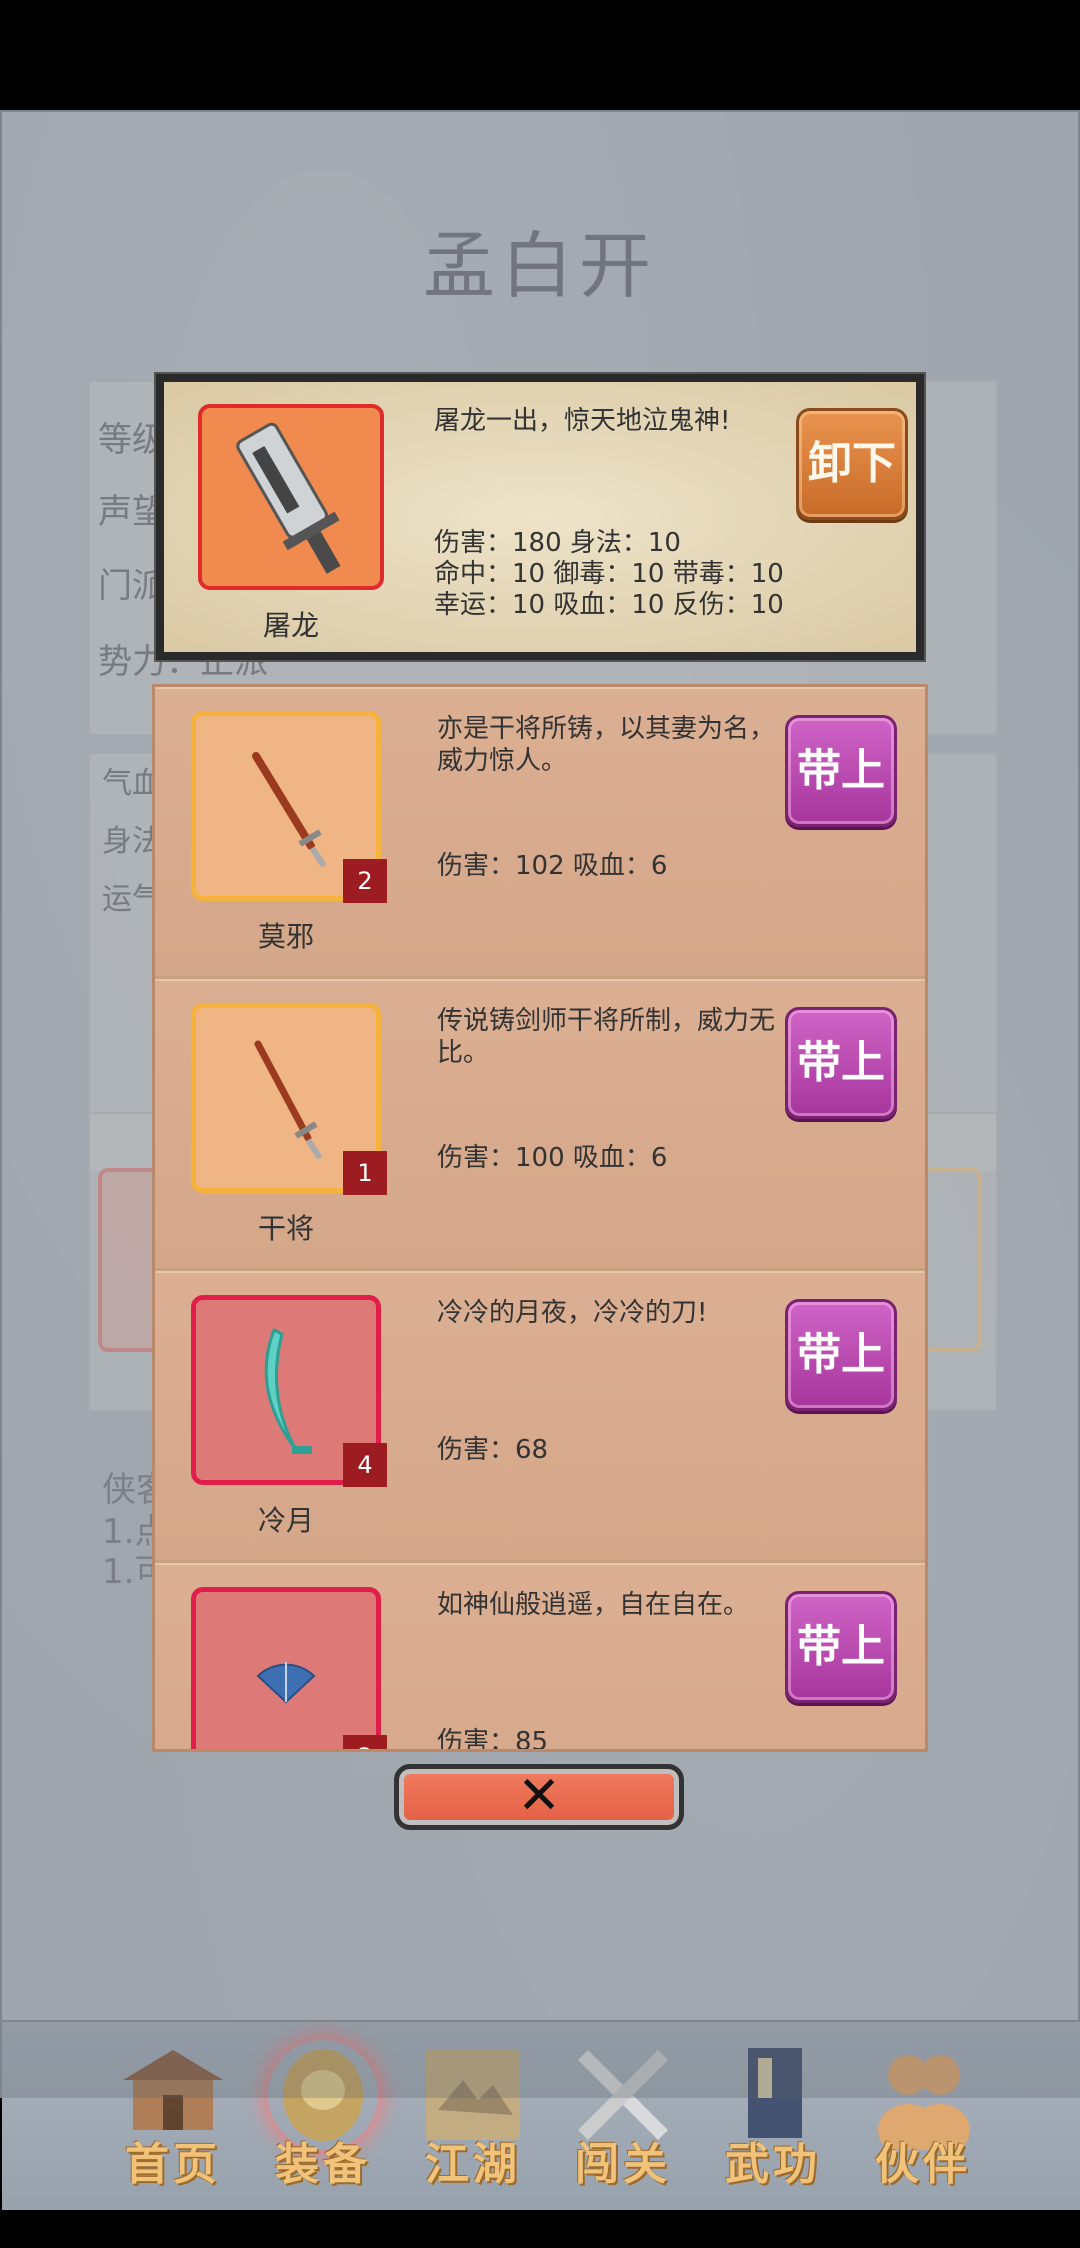 The image size is (1080, 2248). What do you see at coordinates (473, 2164) in the screenshot?
I see `nav-jianghu-label: 江湖` at bounding box center [473, 2164].